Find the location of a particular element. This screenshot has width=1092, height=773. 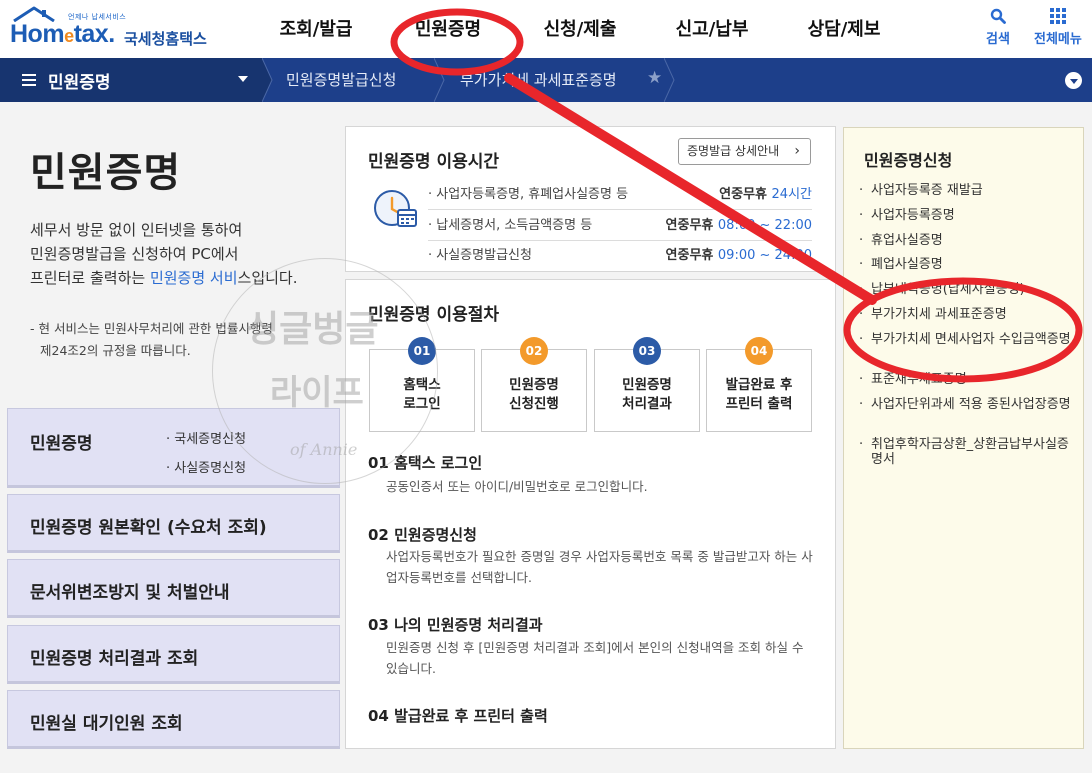

cert-link-student-loan: · 취업후학자금상환_상환금납부사실증명서 is located at coordinates (966, 452).